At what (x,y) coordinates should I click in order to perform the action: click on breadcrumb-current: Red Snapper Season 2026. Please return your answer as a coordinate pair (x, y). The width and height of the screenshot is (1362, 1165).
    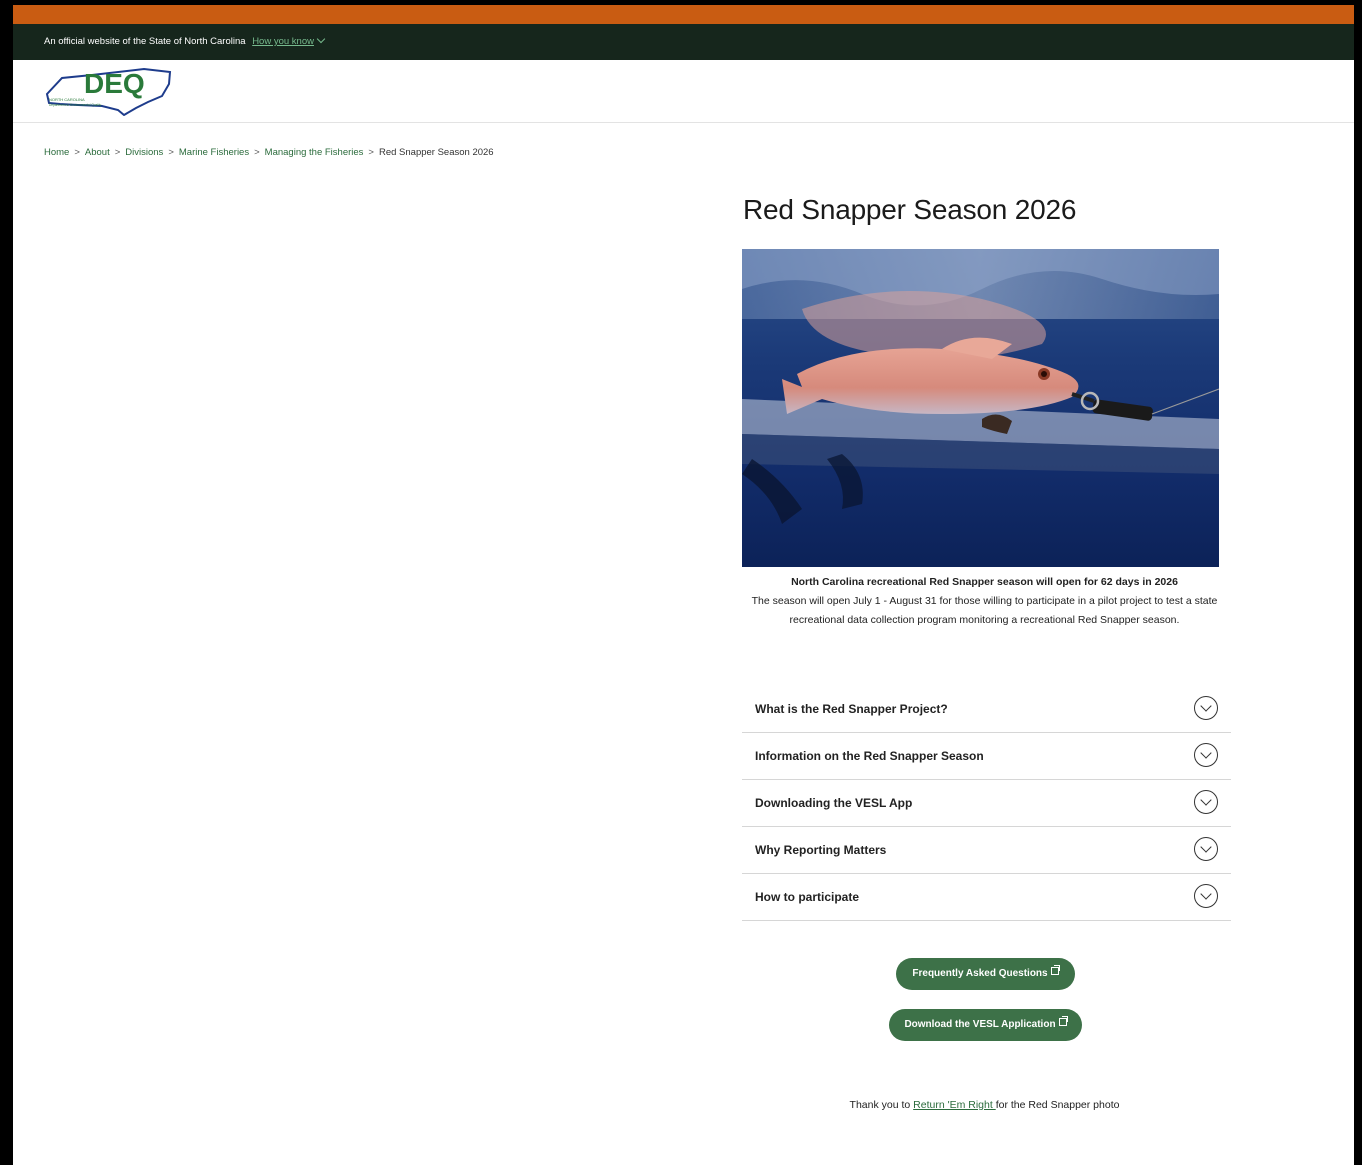
    Looking at the image, I should click on (436, 152).